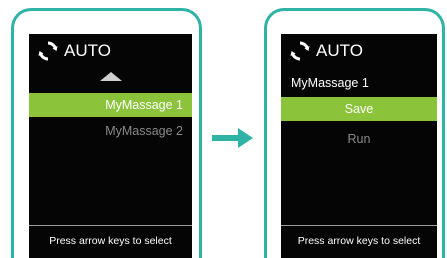 This screenshot has width=447, height=258. Describe the element at coordinates (359, 109) in the screenshot. I see `menu-item-save: Save` at that location.